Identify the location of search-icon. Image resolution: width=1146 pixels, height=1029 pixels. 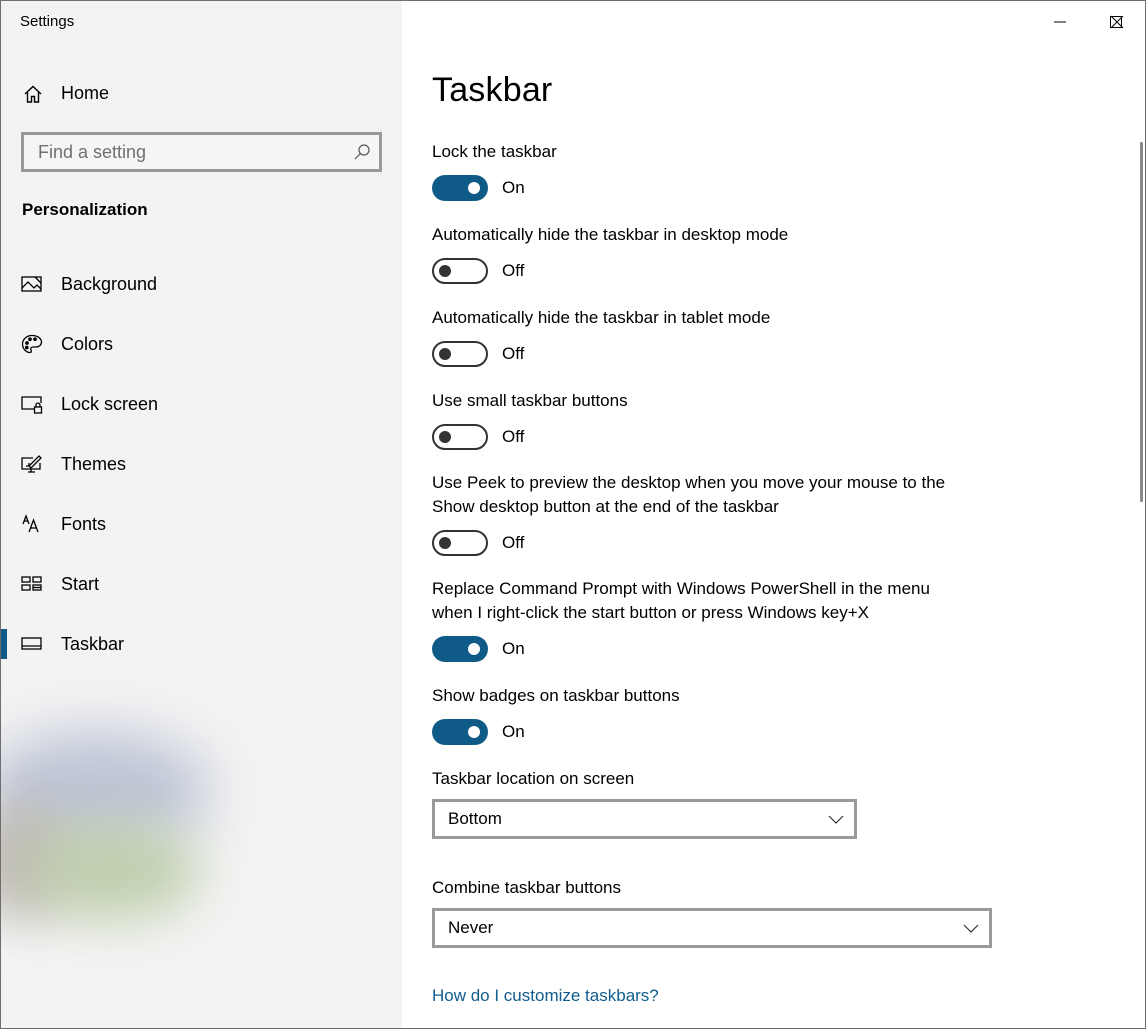
(362, 152).